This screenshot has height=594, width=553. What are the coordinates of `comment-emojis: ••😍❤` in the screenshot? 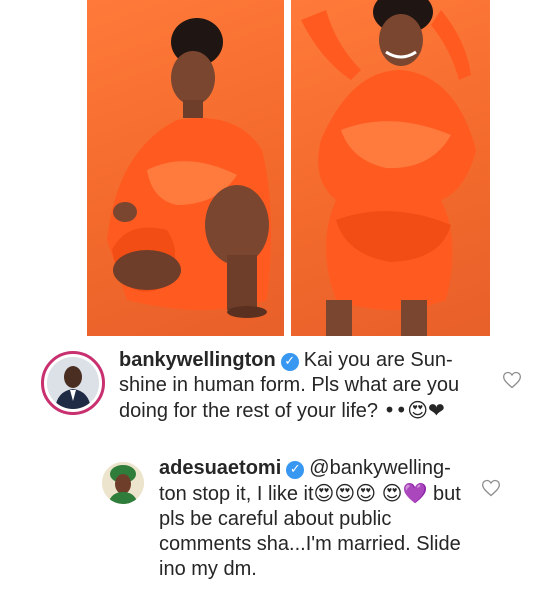 It's located at (414, 410).